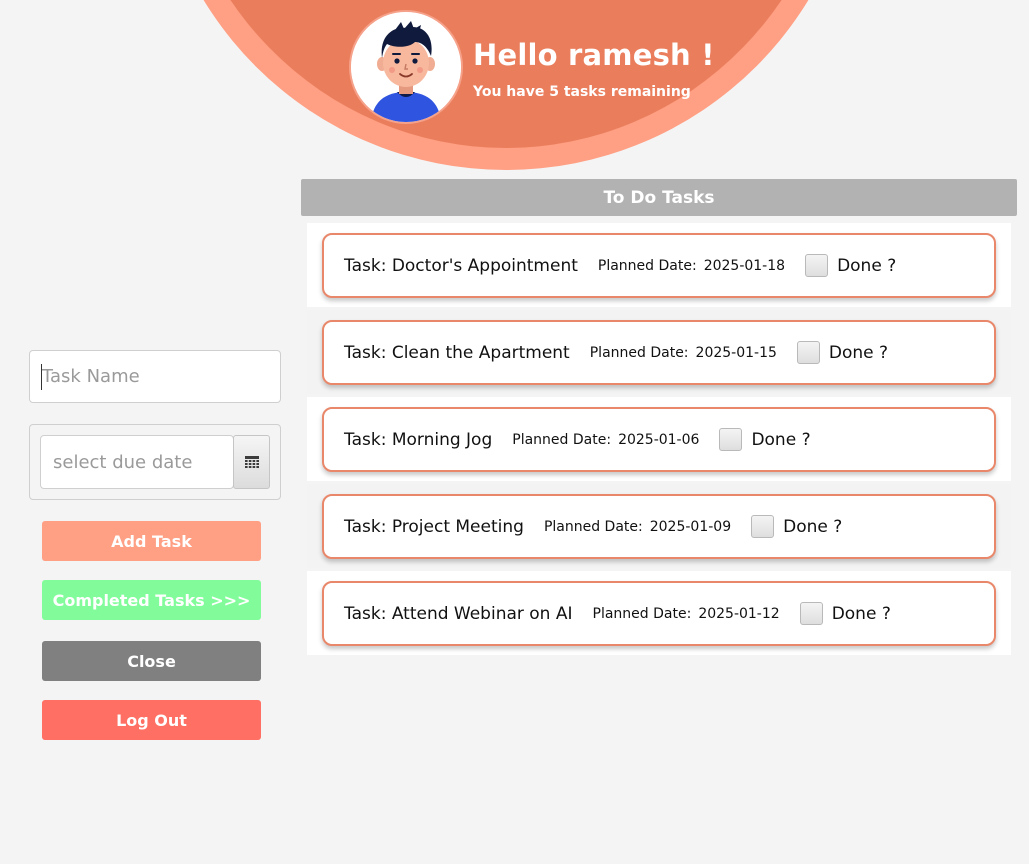 The height and width of the screenshot is (864, 1029). Describe the element at coordinates (151, 661) in the screenshot. I see `close-button: Close` at that location.